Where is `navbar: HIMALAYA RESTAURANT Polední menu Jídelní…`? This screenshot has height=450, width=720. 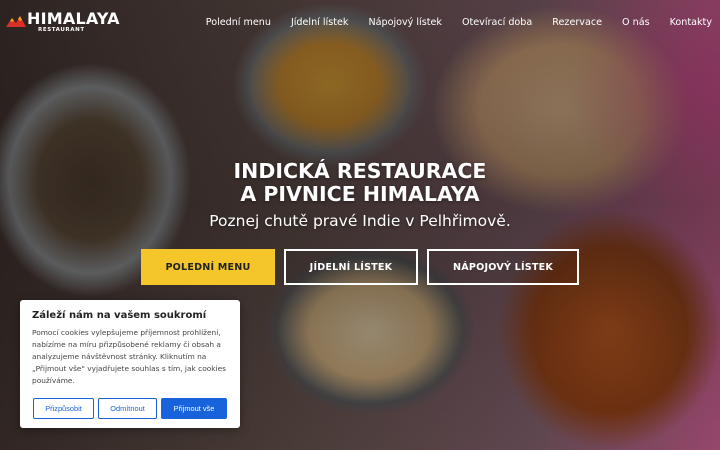 navbar: HIMALAYA RESTAURANT Polední menu Jídelní… is located at coordinates (360, 22).